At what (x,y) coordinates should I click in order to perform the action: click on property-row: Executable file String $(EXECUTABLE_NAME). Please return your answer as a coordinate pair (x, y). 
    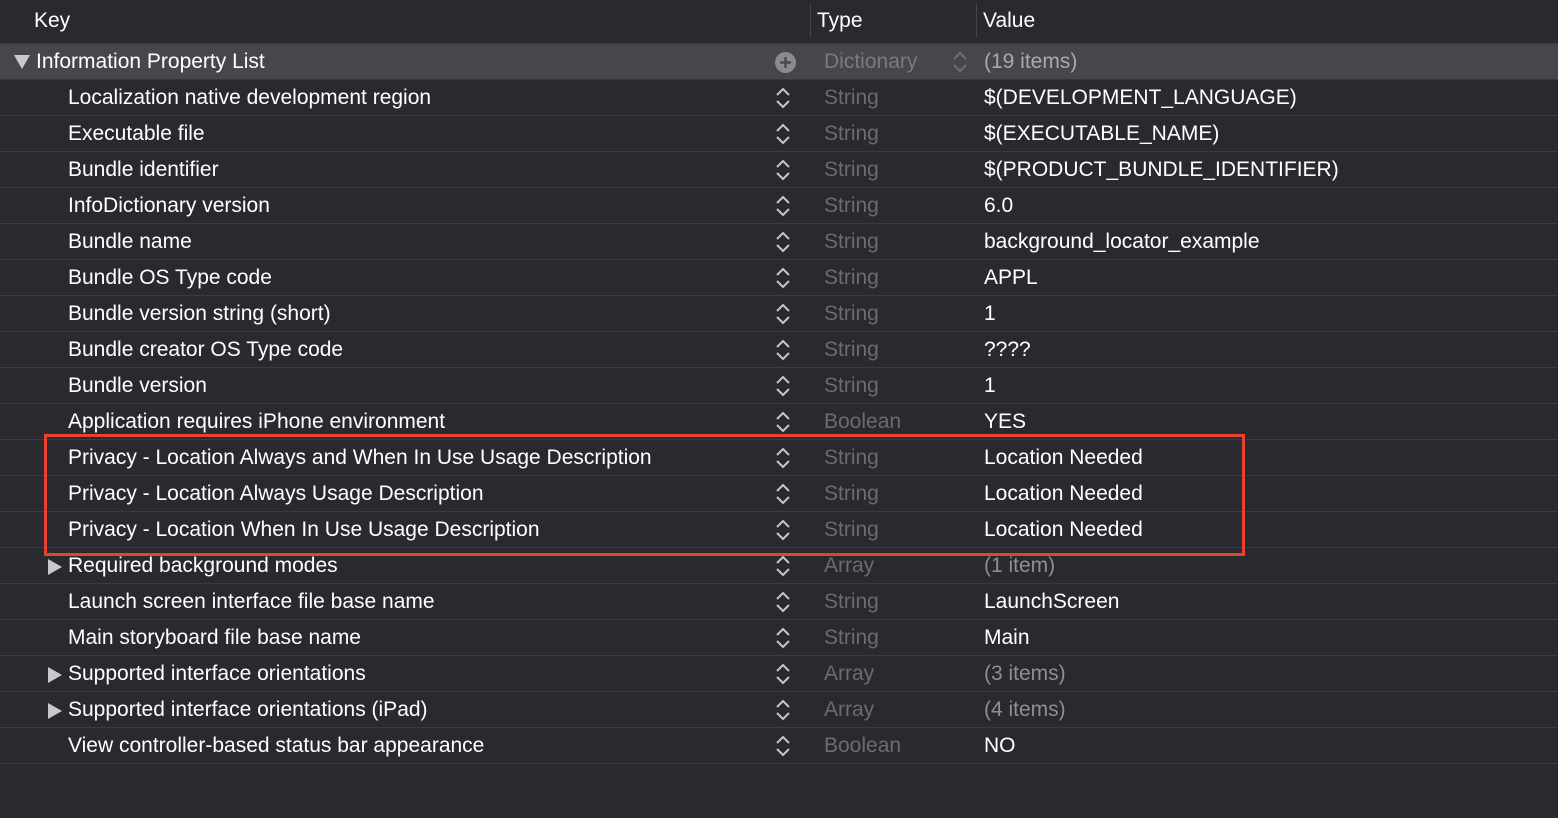
    Looking at the image, I should click on (779, 134).